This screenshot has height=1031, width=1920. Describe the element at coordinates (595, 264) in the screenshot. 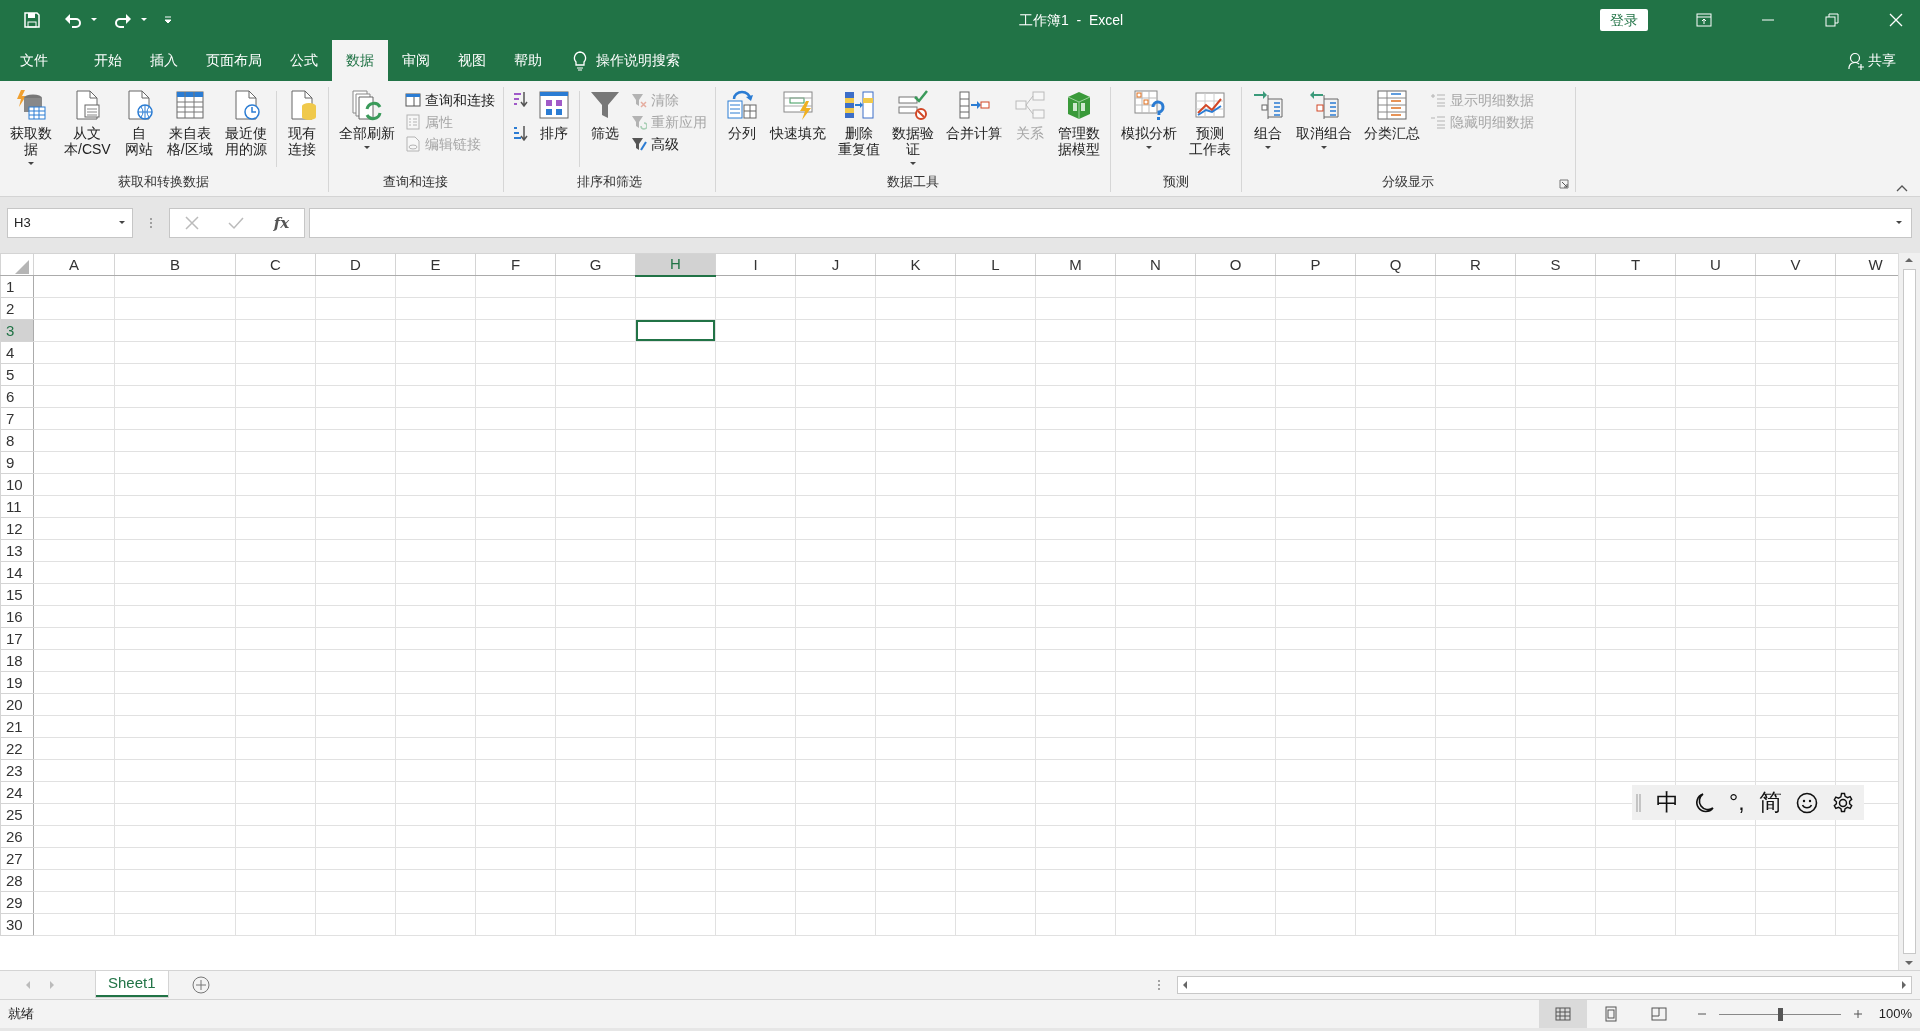

I see `column-header: G` at that location.